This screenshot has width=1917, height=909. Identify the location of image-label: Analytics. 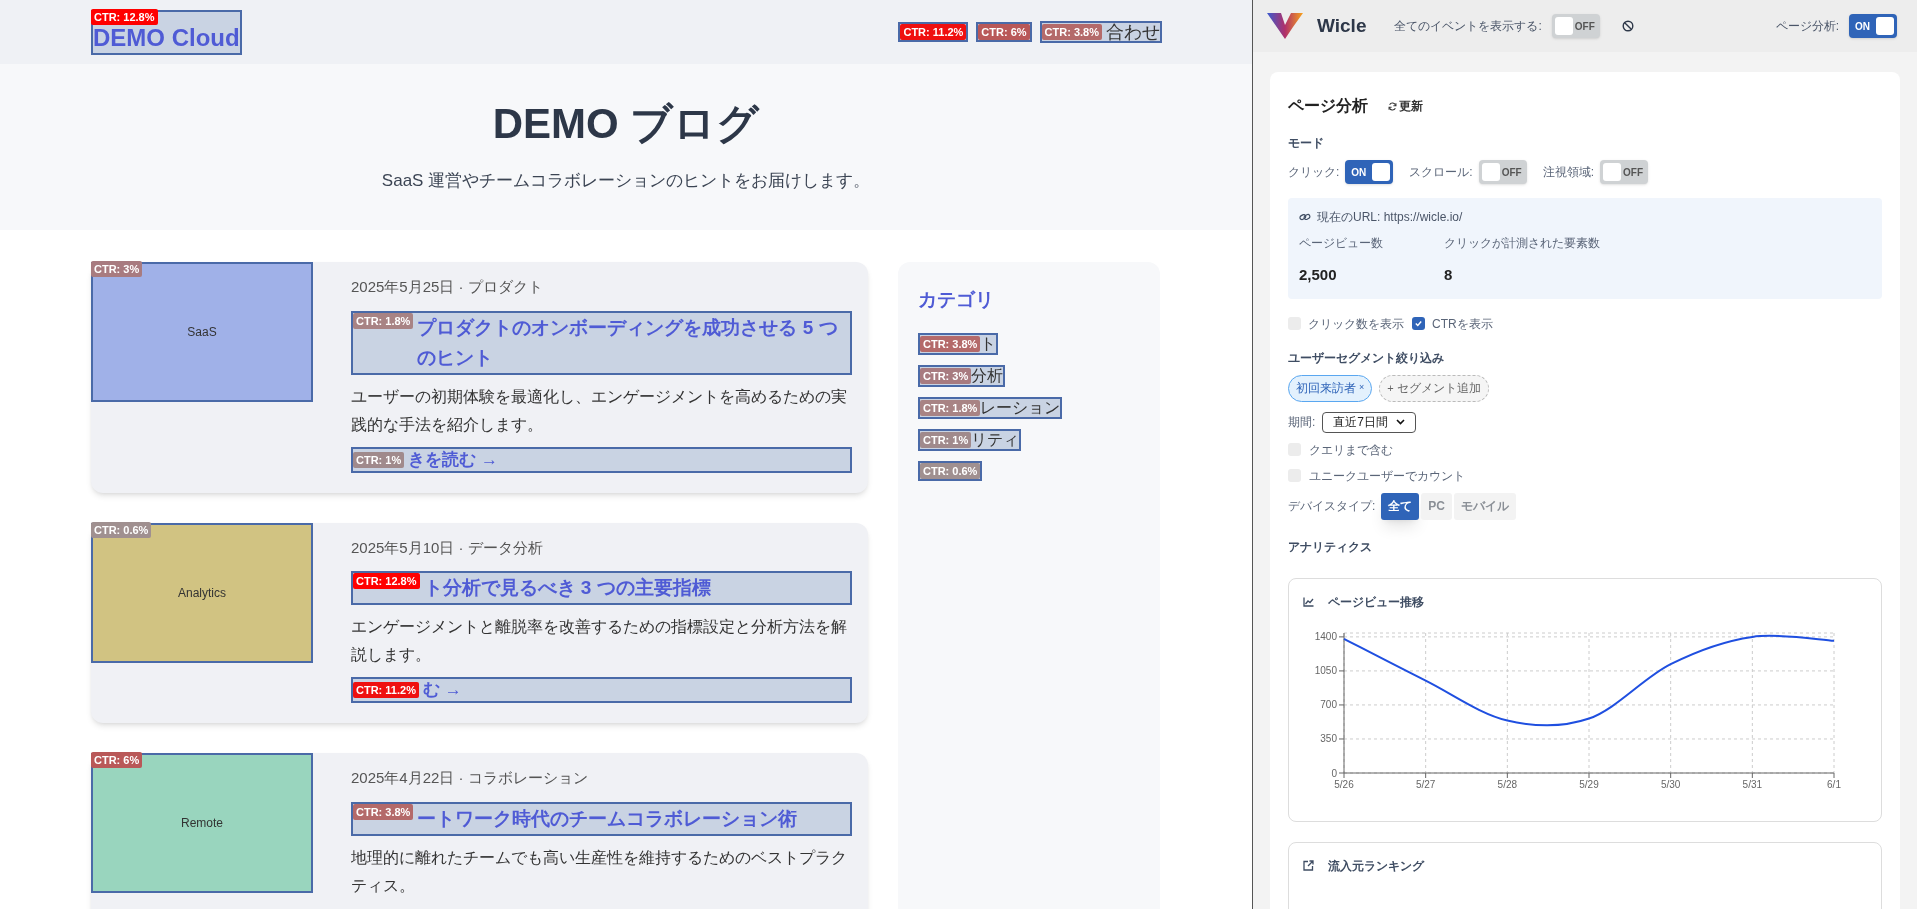
(202, 593).